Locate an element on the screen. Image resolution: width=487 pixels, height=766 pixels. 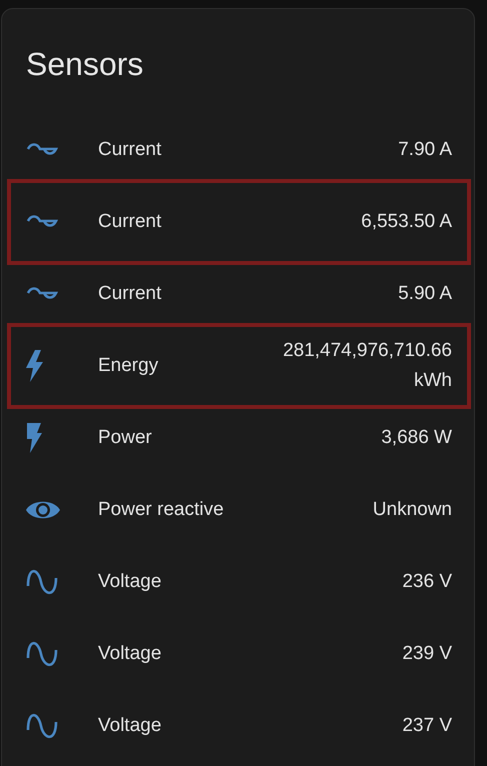
sensor-value: 281,474,976,710.66 kWh is located at coordinates (367, 366).